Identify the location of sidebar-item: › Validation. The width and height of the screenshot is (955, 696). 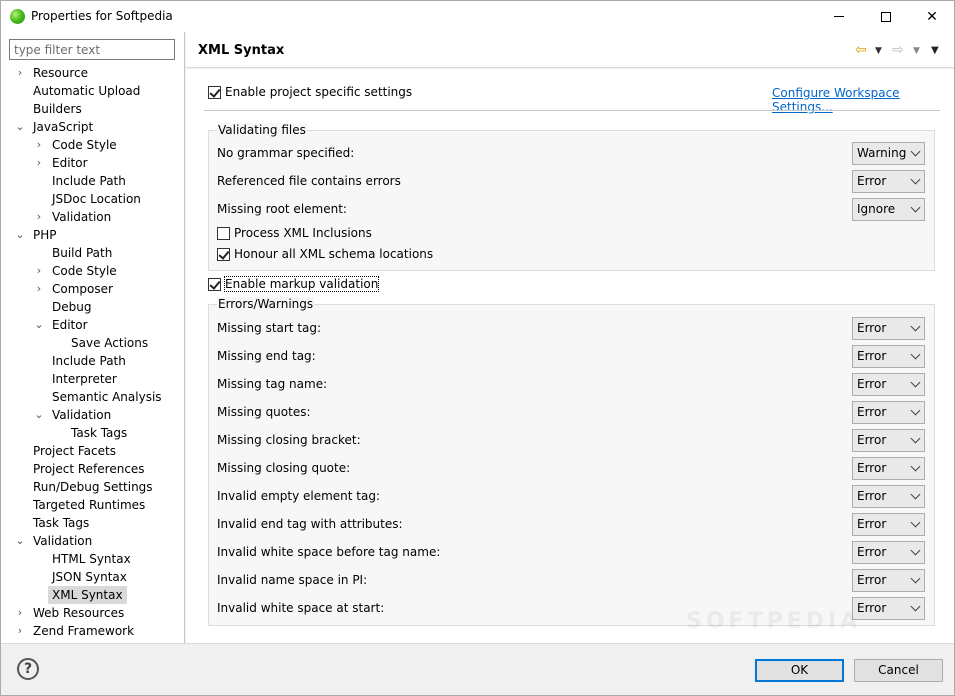
(93, 217).